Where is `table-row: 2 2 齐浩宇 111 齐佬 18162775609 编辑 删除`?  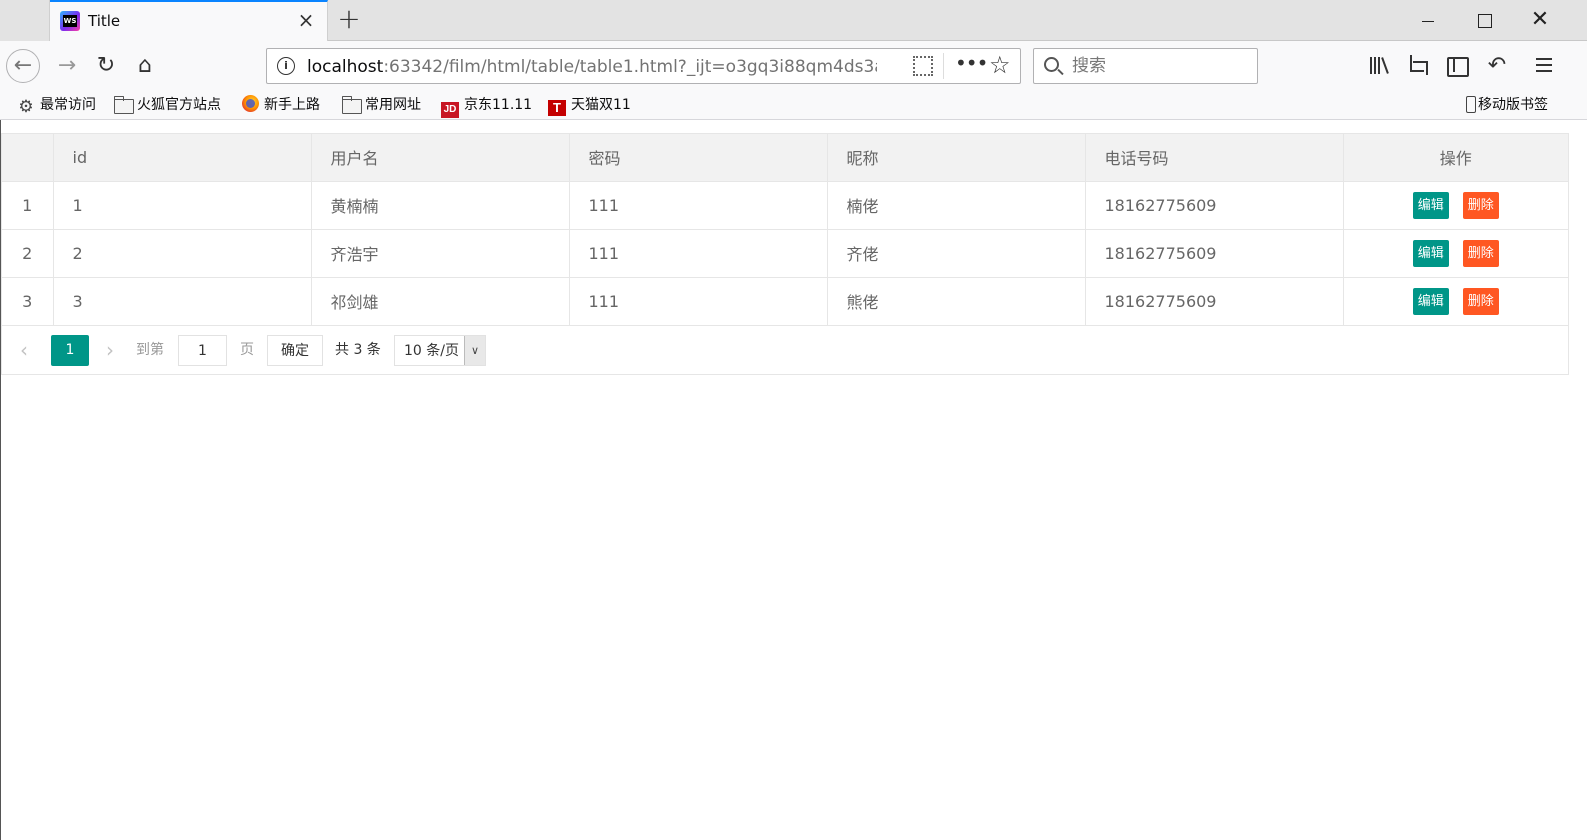 table-row: 2 2 齐浩宇 111 齐佬 18162775609 编辑 删除 is located at coordinates (785, 253).